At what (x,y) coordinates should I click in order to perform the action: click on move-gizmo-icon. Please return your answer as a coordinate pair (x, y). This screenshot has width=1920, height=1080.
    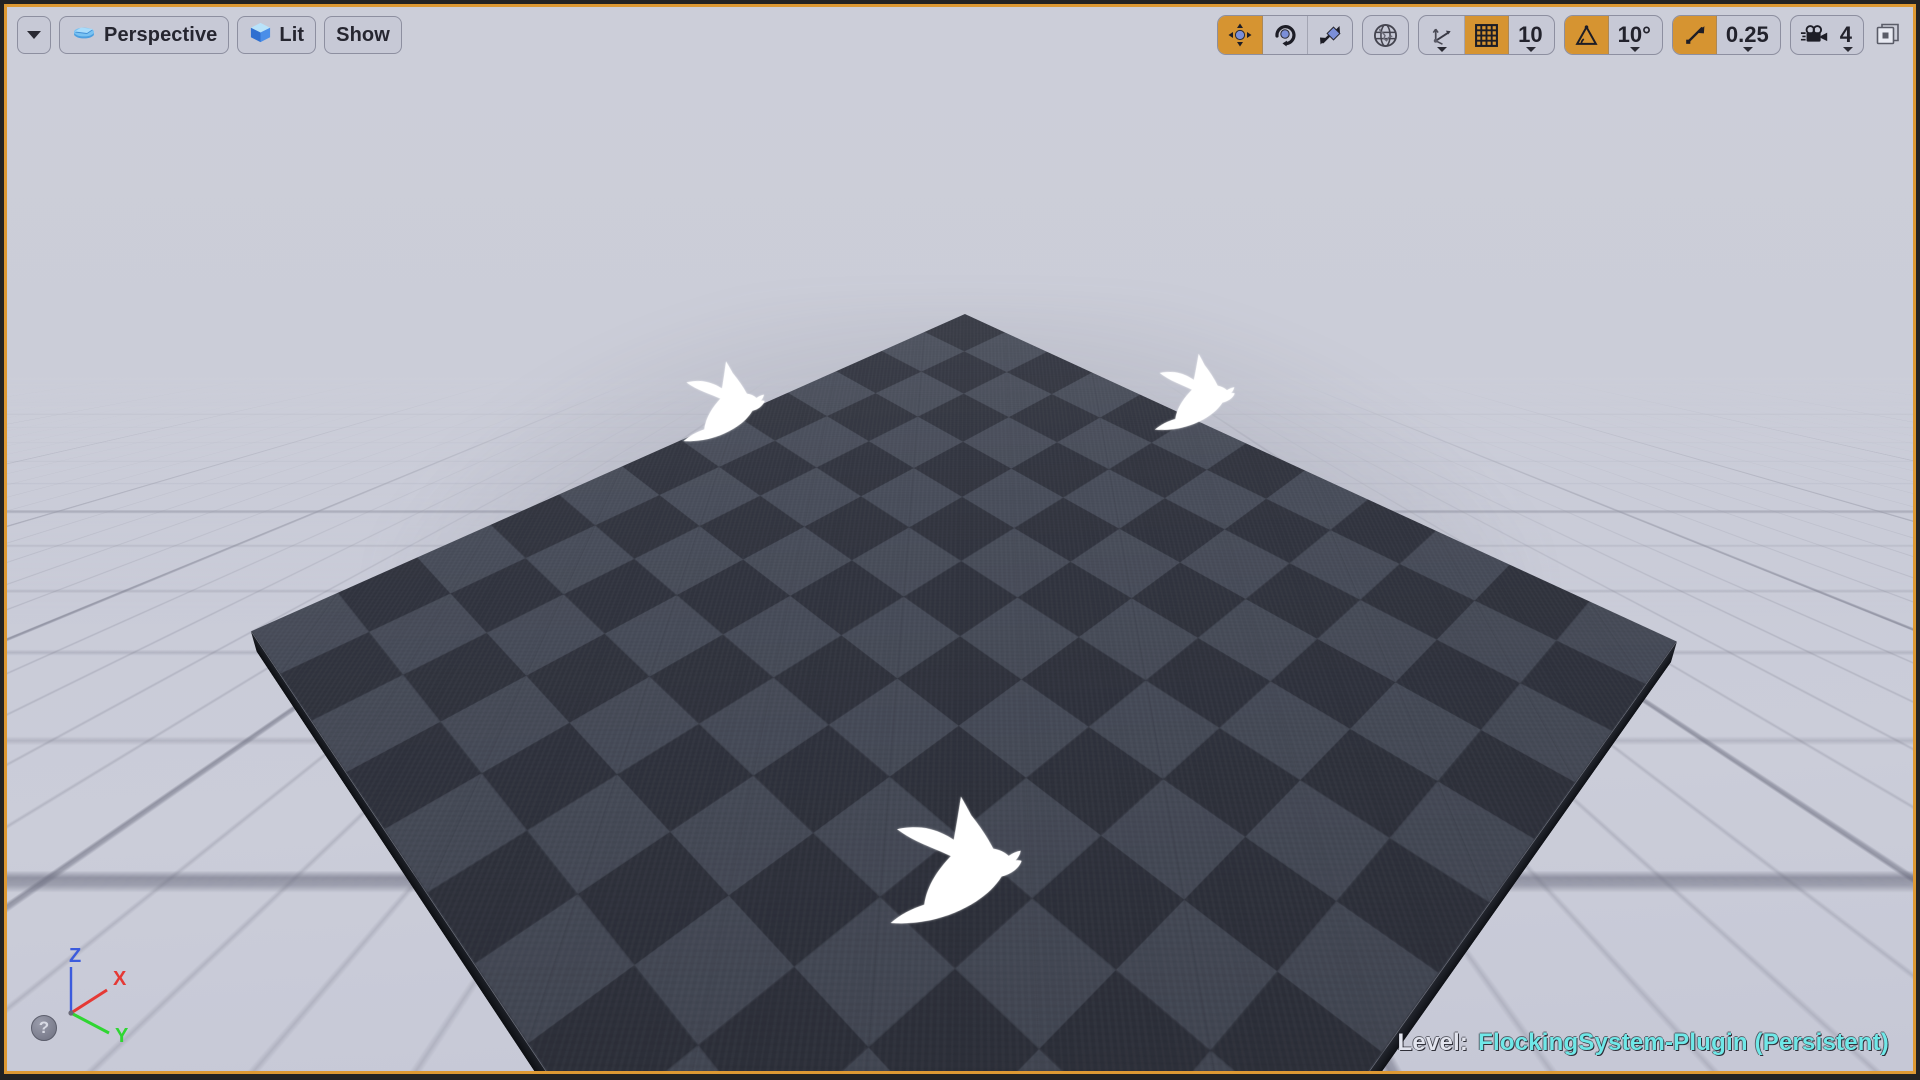
    Looking at the image, I should click on (1240, 35).